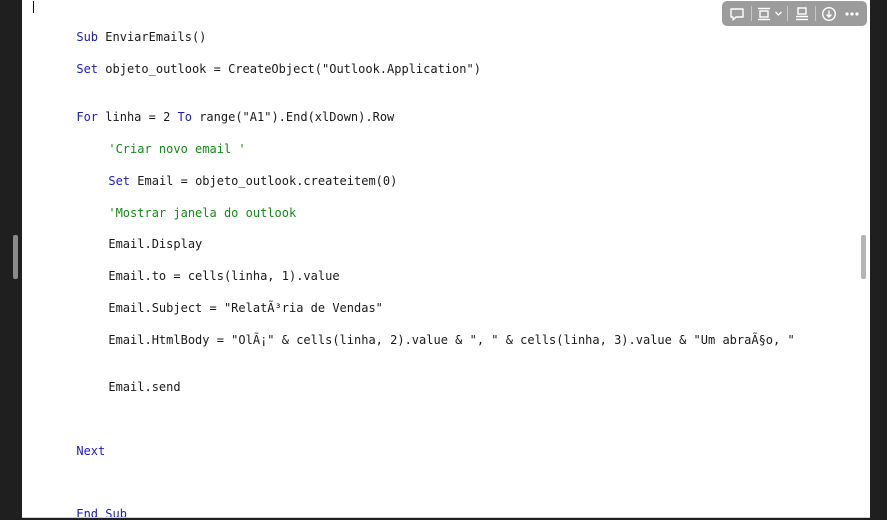  I want to click on download-button, so click(829, 13).